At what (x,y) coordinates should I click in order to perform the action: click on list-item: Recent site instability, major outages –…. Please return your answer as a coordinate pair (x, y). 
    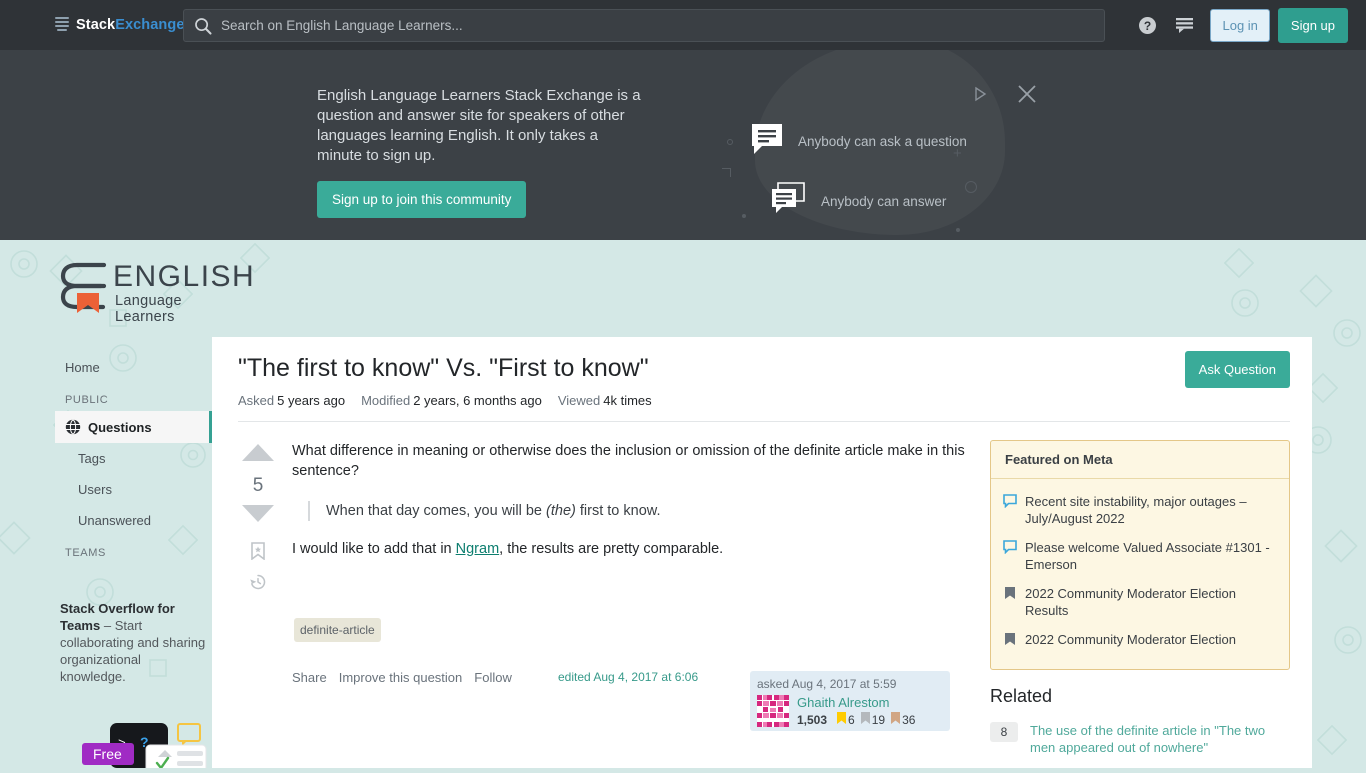
    Looking at the image, I should click on (1140, 510).